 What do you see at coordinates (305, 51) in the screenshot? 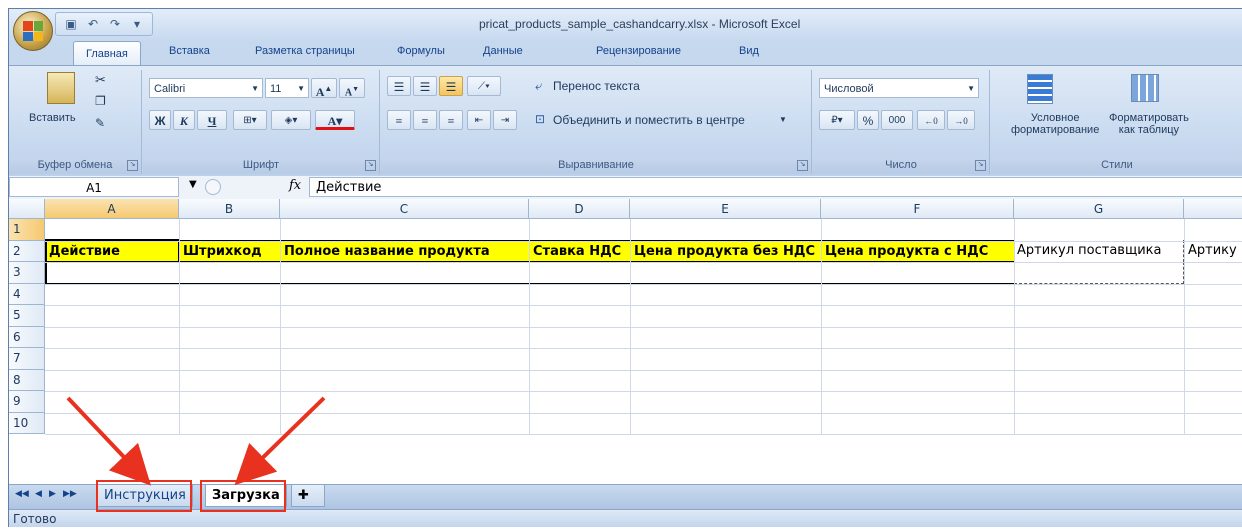
I see `tab-page-layout: Разметка страницы` at bounding box center [305, 51].